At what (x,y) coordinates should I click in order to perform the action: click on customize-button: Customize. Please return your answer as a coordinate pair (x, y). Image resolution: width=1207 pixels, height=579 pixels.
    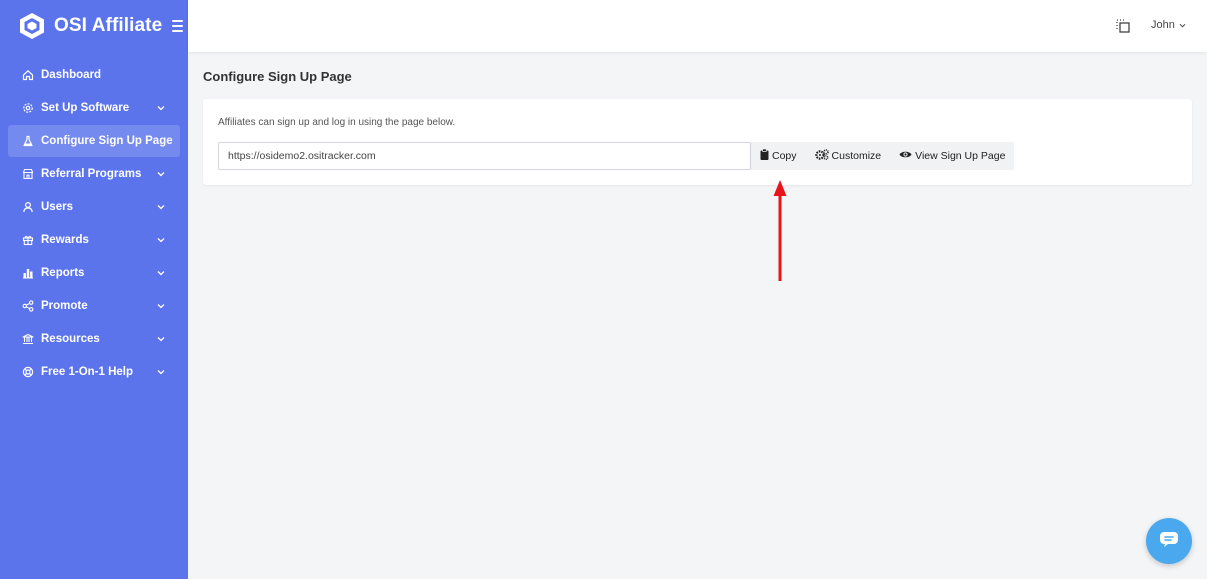
    Looking at the image, I should click on (848, 156).